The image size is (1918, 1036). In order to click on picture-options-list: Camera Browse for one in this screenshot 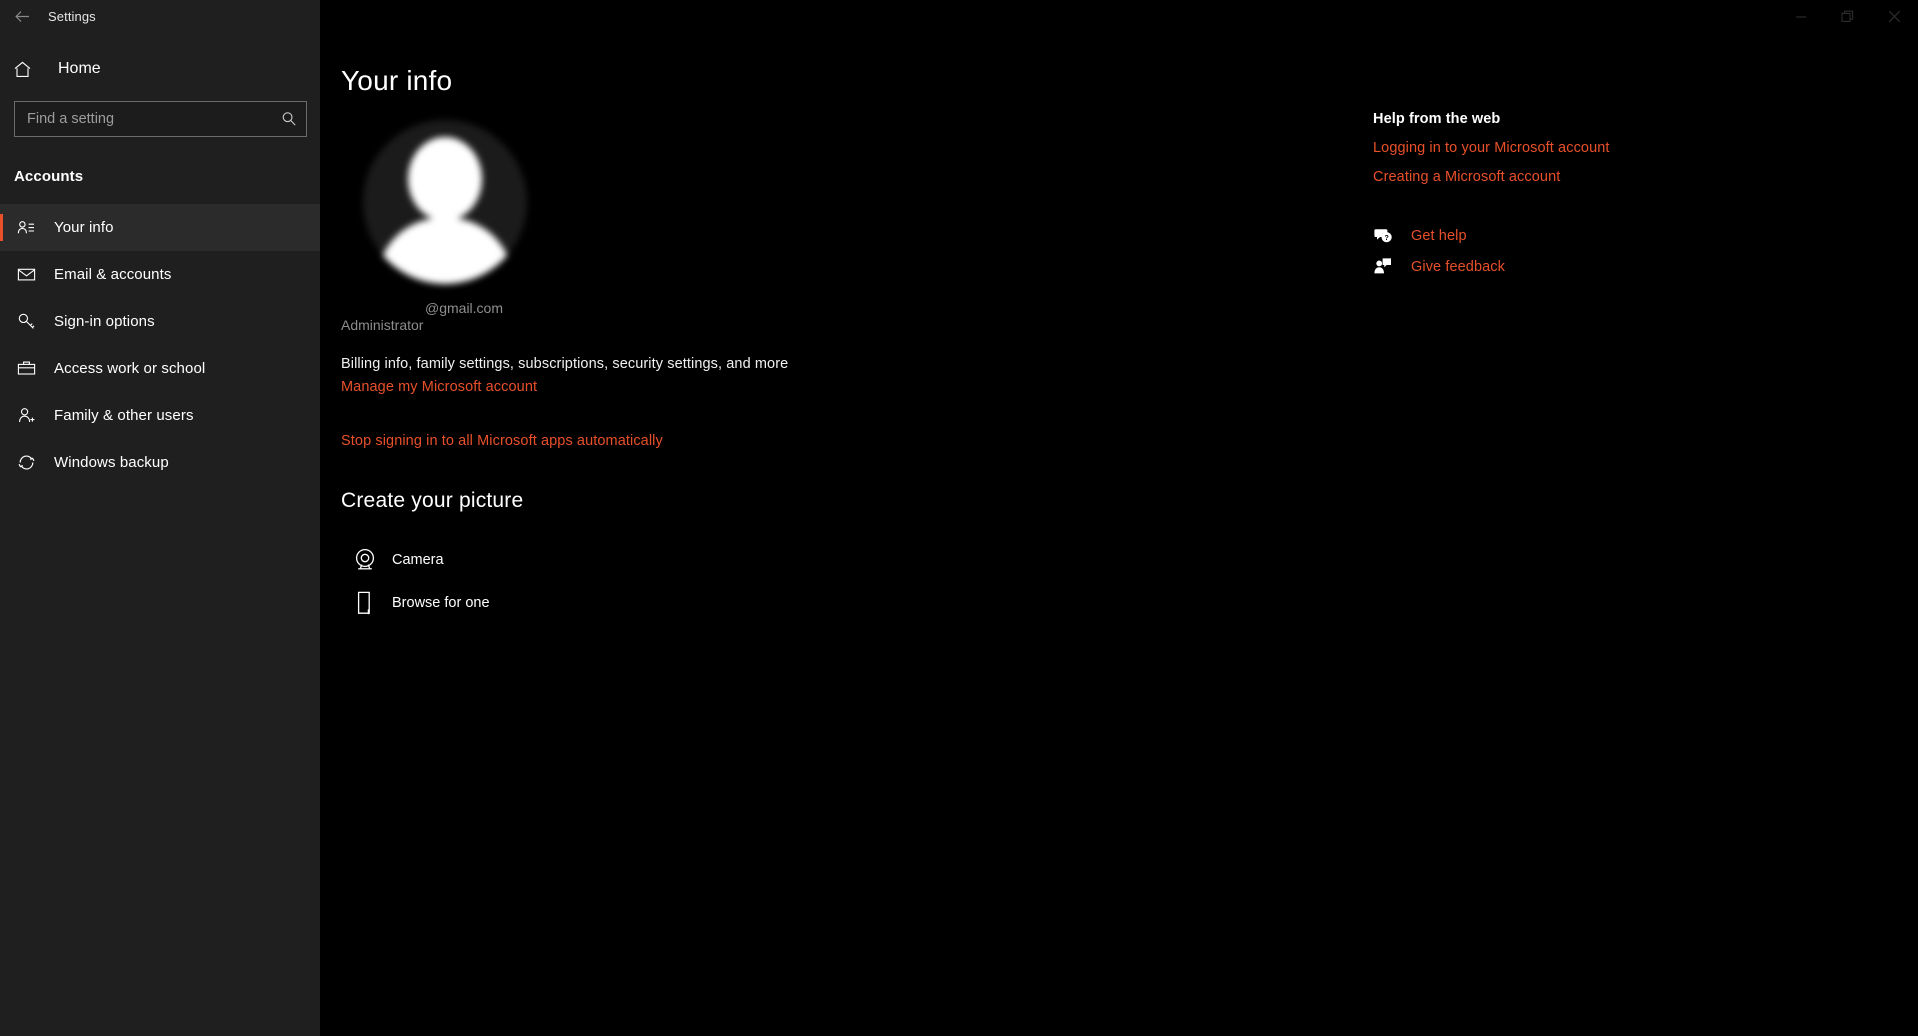, I will do `click(1129, 581)`.